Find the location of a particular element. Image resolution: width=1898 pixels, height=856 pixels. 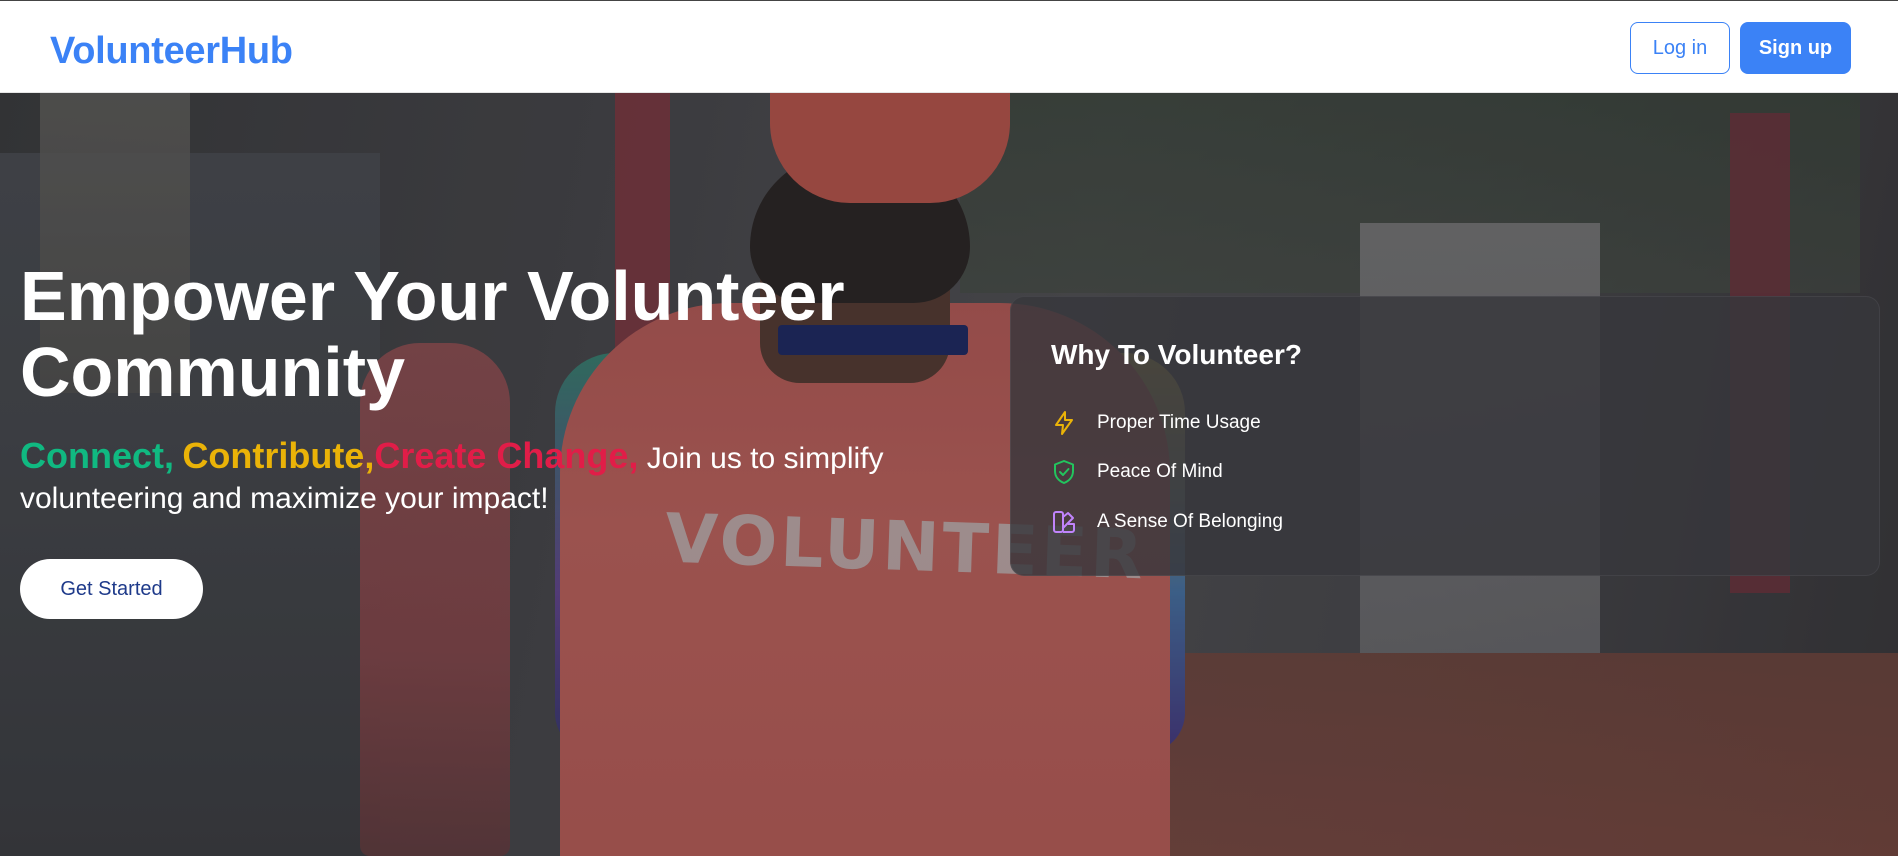

why-item-time: Proper Time Usage is located at coordinates (1156, 423).